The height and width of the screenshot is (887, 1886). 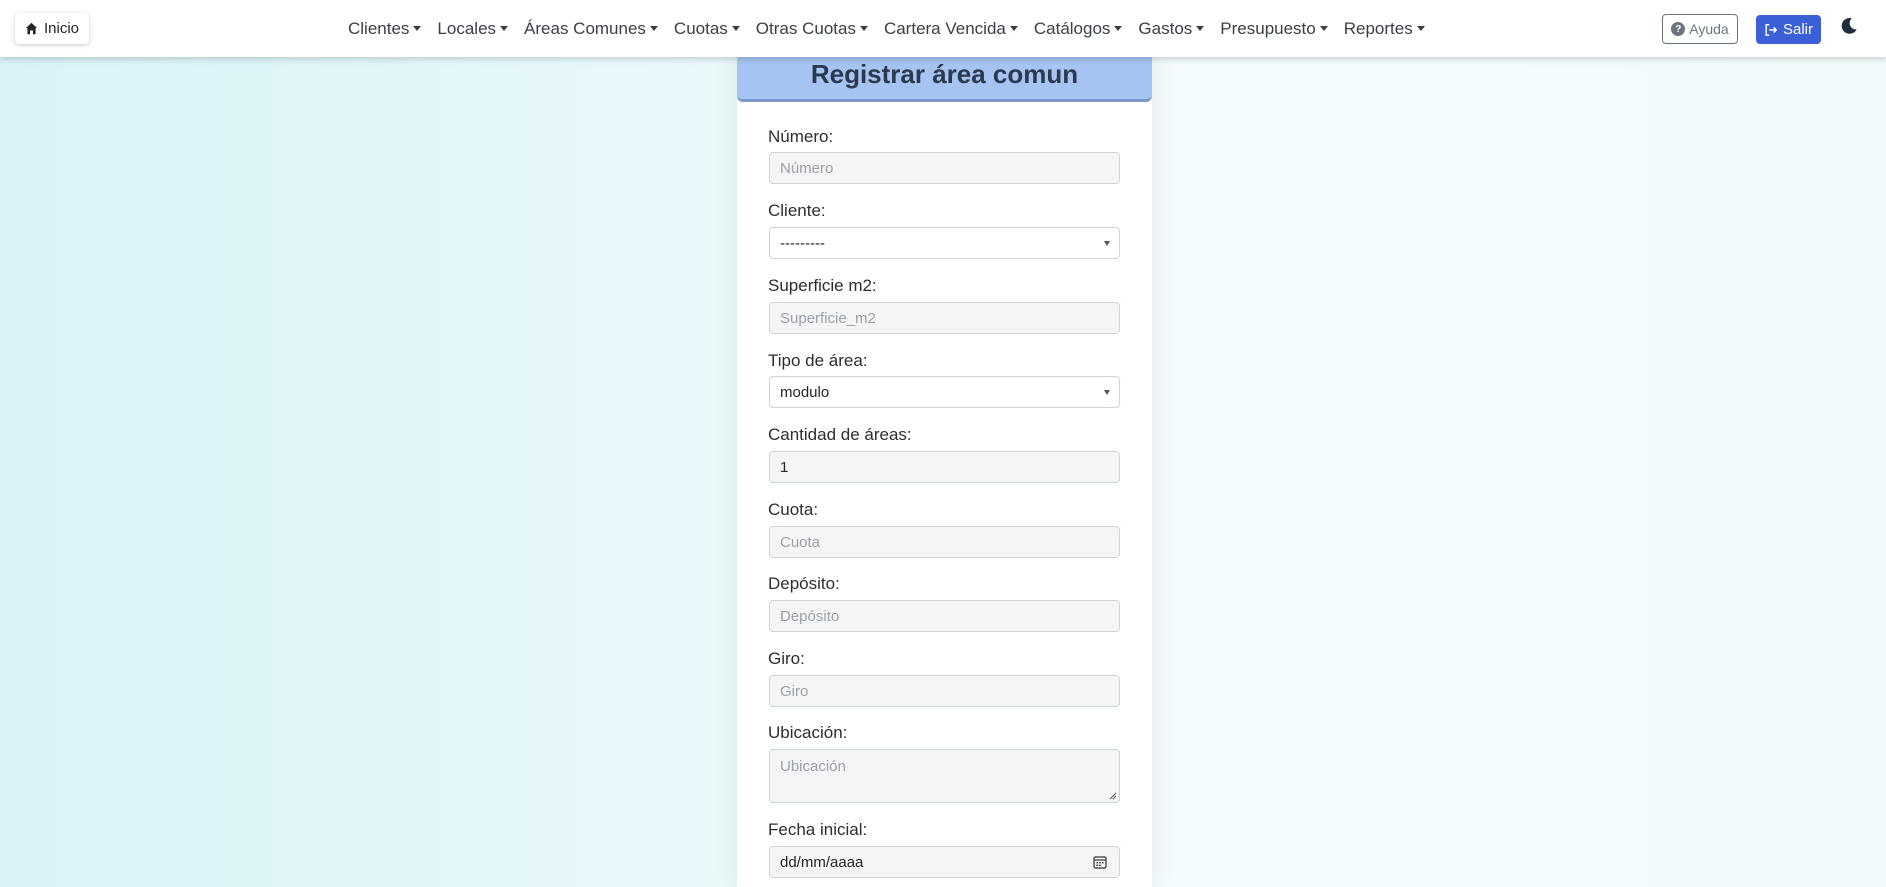 I want to click on cliente-select: ---------, so click(x=944, y=243).